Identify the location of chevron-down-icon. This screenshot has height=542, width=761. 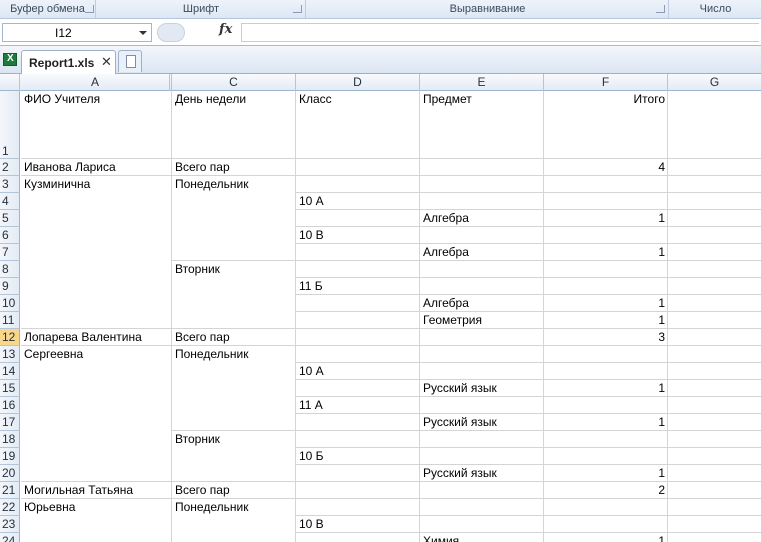
(143, 33).